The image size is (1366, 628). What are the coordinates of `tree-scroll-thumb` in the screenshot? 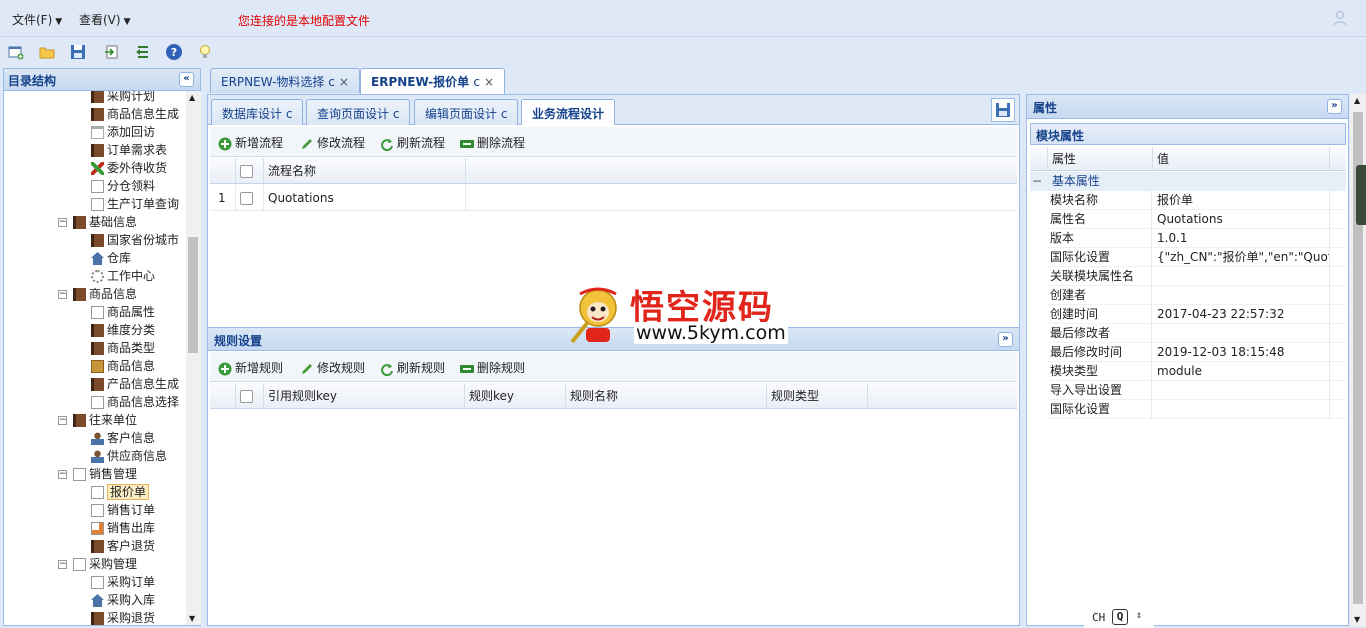 It's located at (193, 295).